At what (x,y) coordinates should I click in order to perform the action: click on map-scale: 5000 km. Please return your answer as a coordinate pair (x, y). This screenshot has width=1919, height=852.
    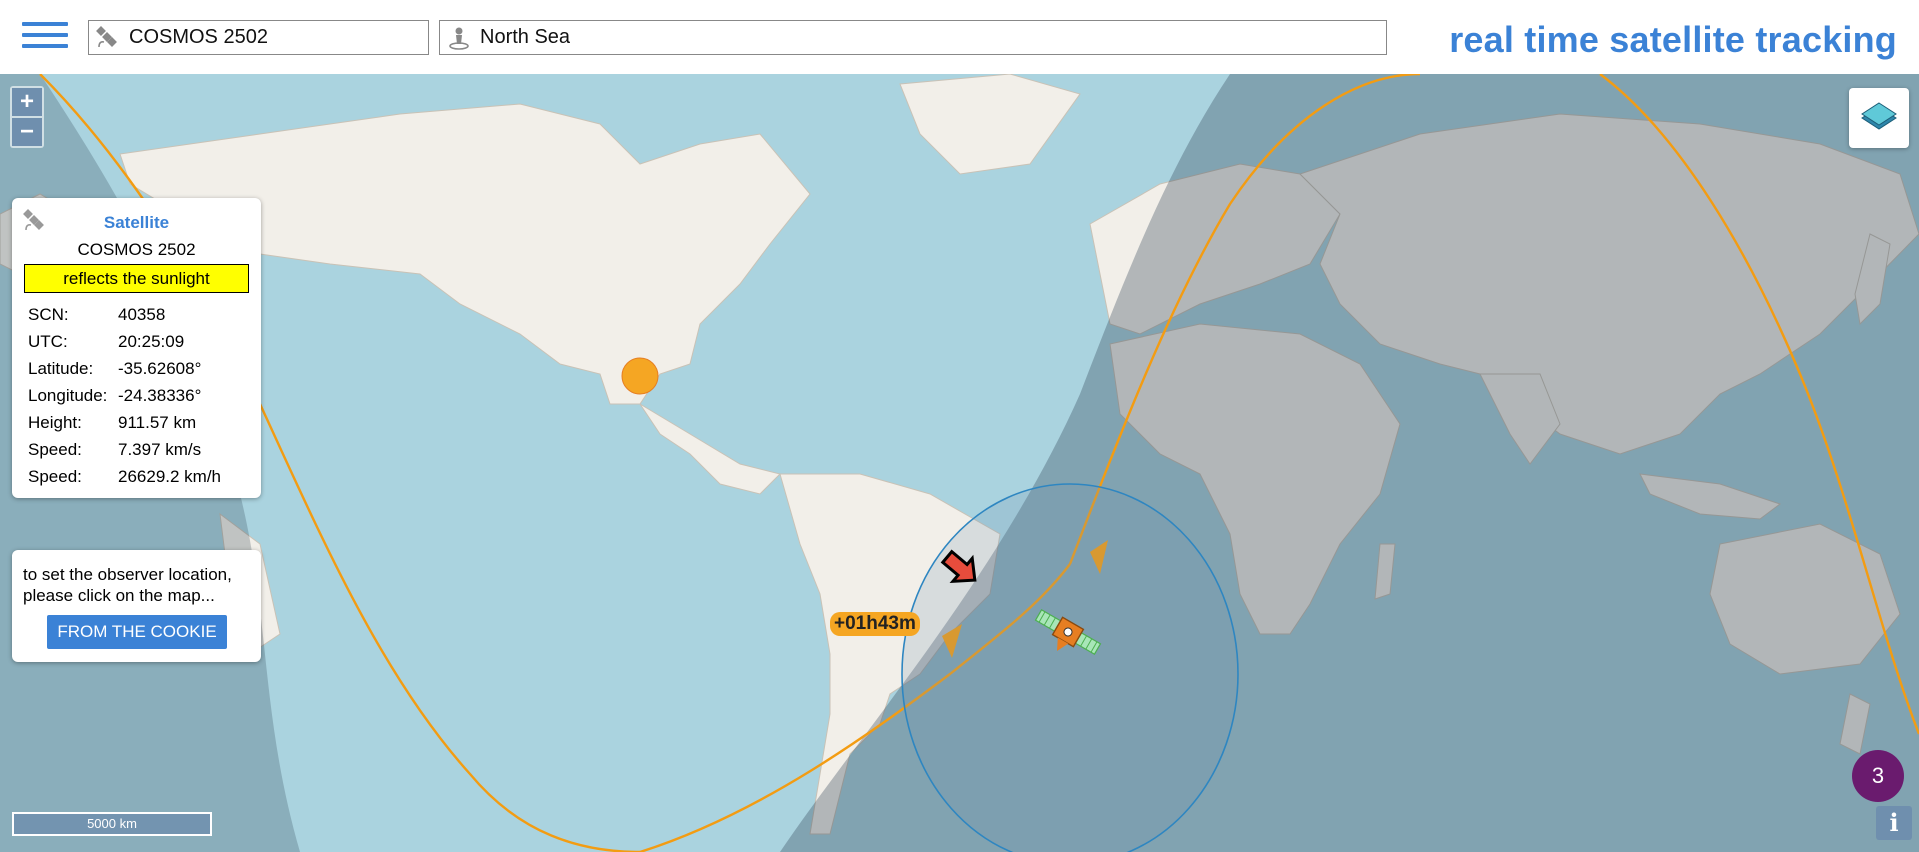
    Looking at the image, I should click on (112, 824).